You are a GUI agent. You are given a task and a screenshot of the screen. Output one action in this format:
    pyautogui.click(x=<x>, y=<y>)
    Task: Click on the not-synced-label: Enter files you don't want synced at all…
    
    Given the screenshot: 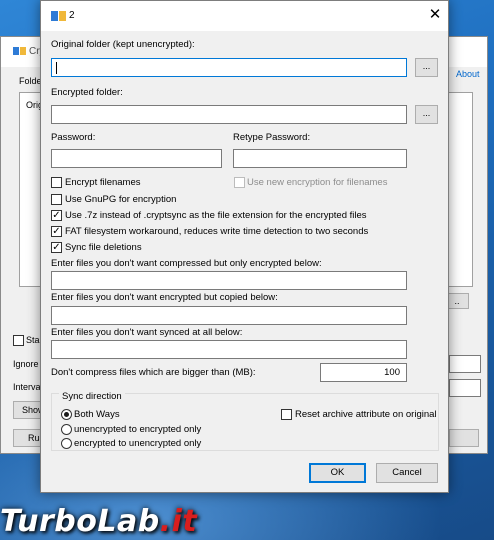 What is the action you would take?
    pyautogui.click(x=147, y=332)
    